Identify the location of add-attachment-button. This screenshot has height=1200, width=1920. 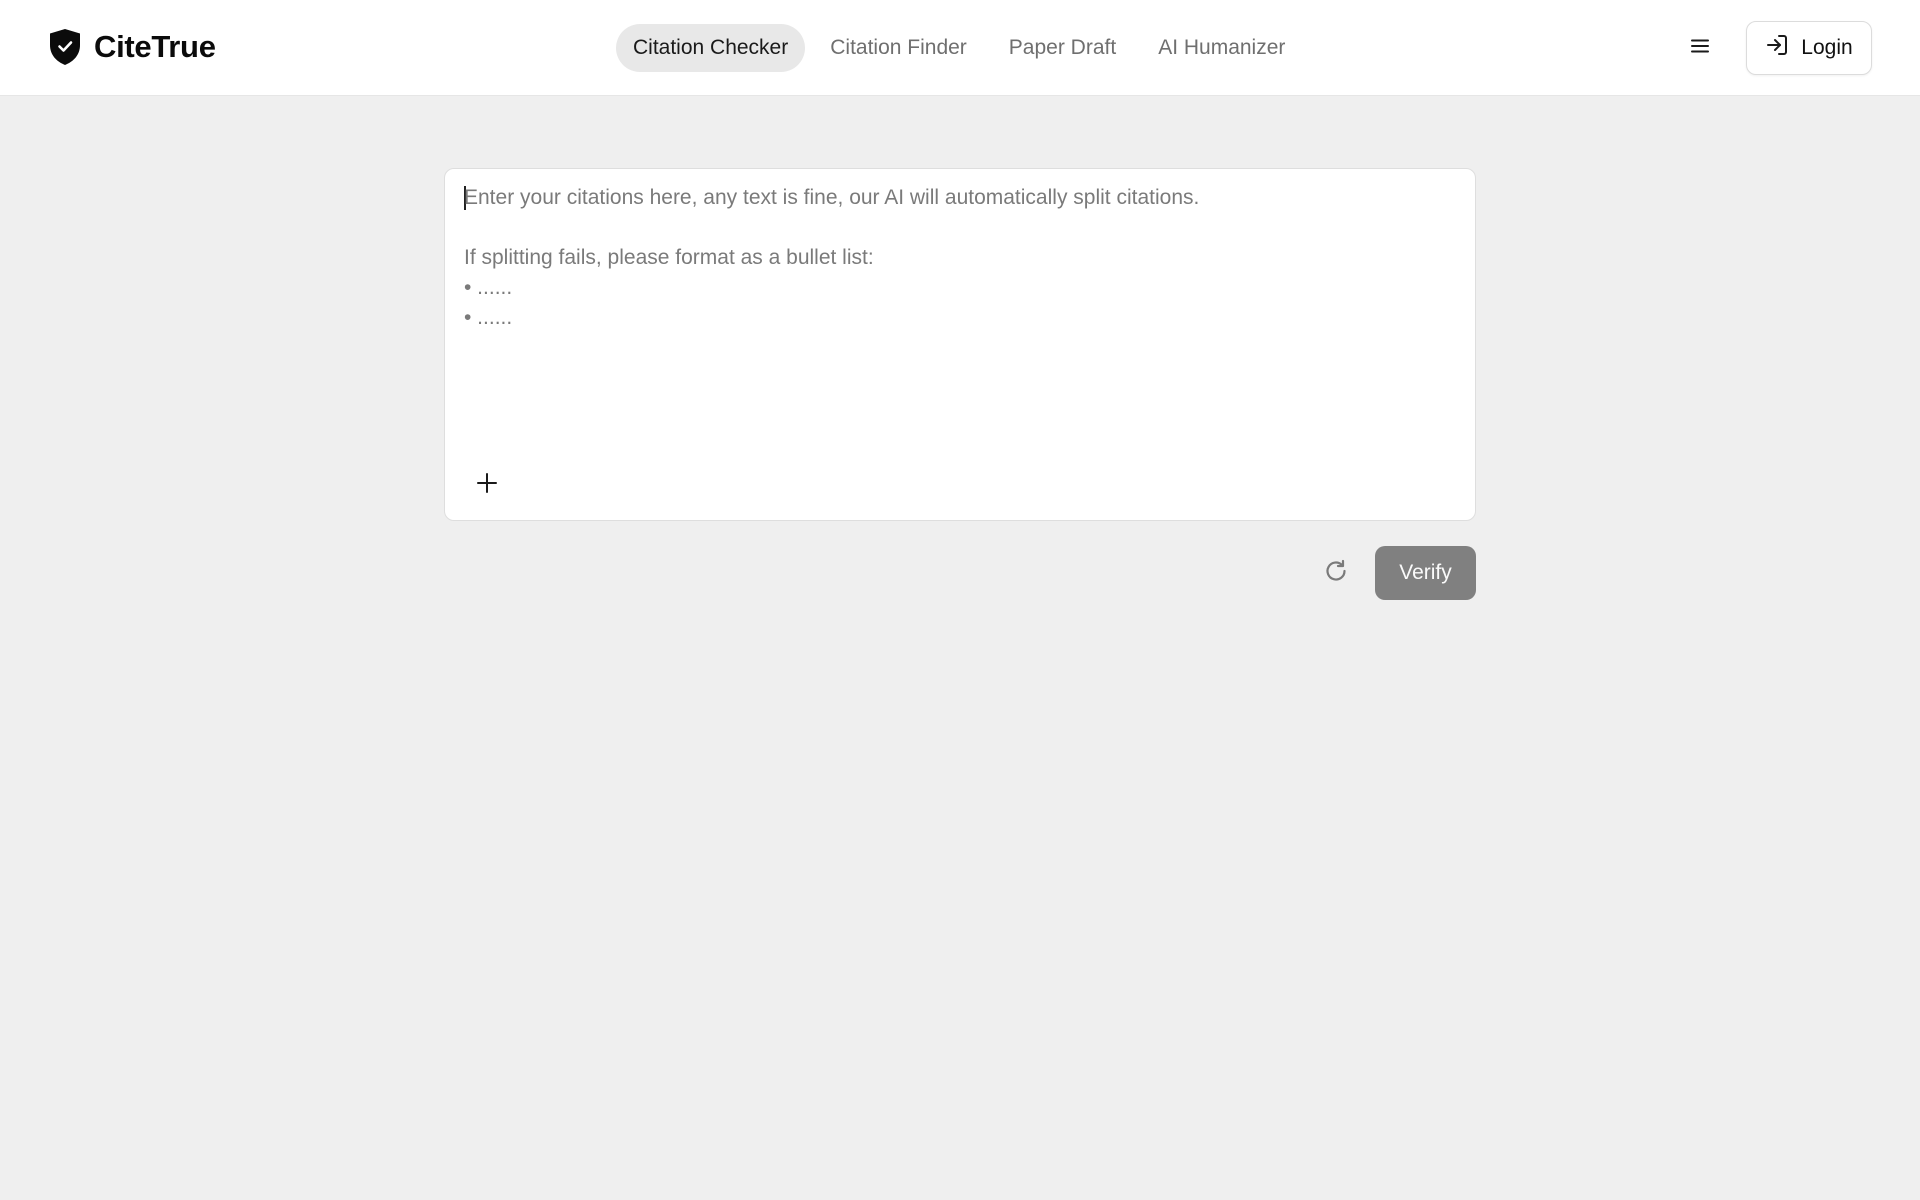
(487, 485).